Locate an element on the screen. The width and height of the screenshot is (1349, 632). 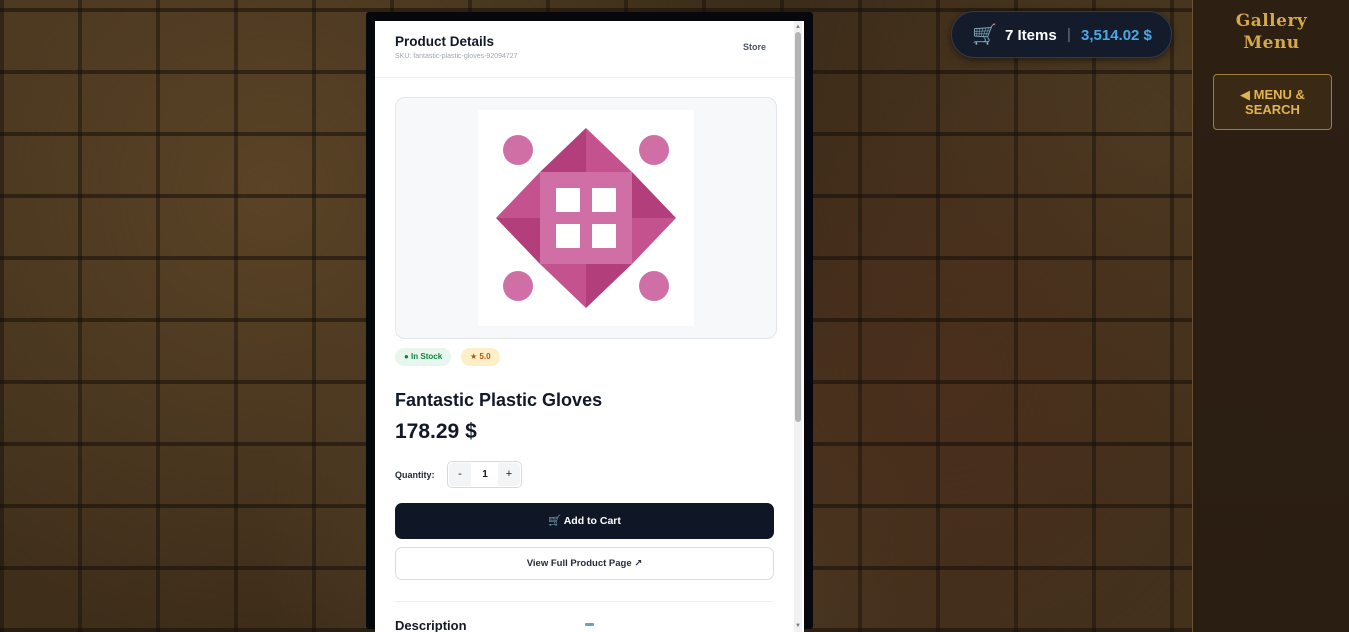
art-blade-top is located at coordinates (563, 150).